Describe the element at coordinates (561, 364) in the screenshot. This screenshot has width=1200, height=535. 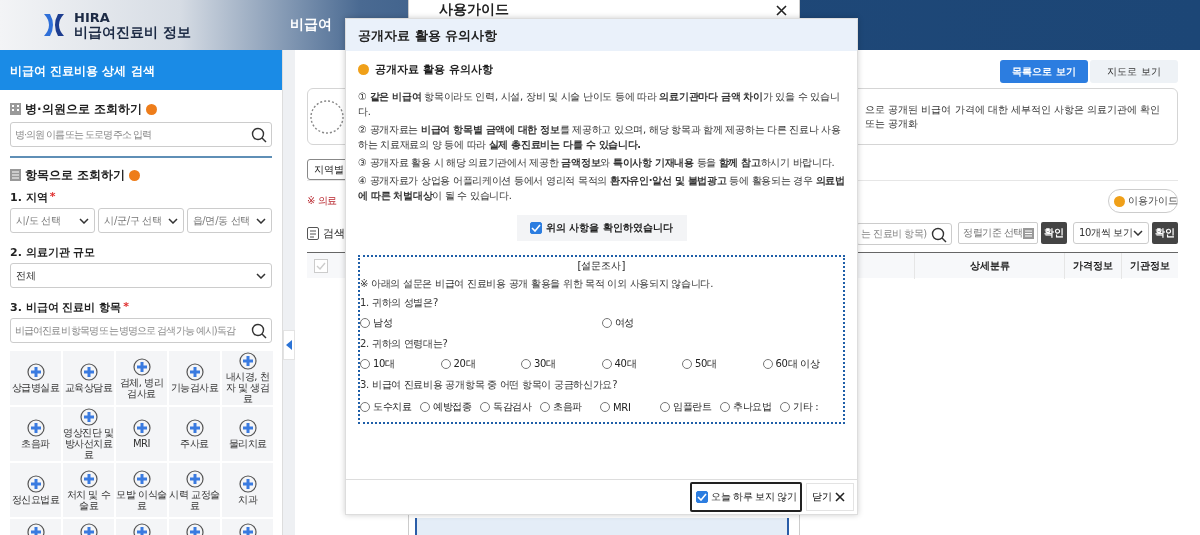
I see `radio-option: 30대` at that location.